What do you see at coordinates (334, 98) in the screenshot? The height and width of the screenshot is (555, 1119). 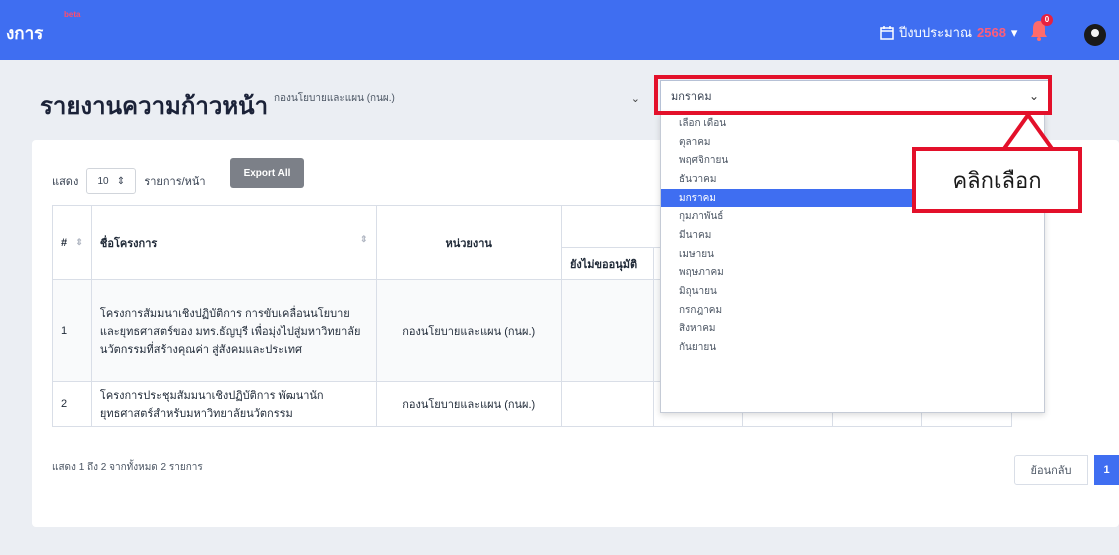 I see `unit-select-value: กองนโยบายและแผน (กนผ.)` at bounding box center [334, 98].